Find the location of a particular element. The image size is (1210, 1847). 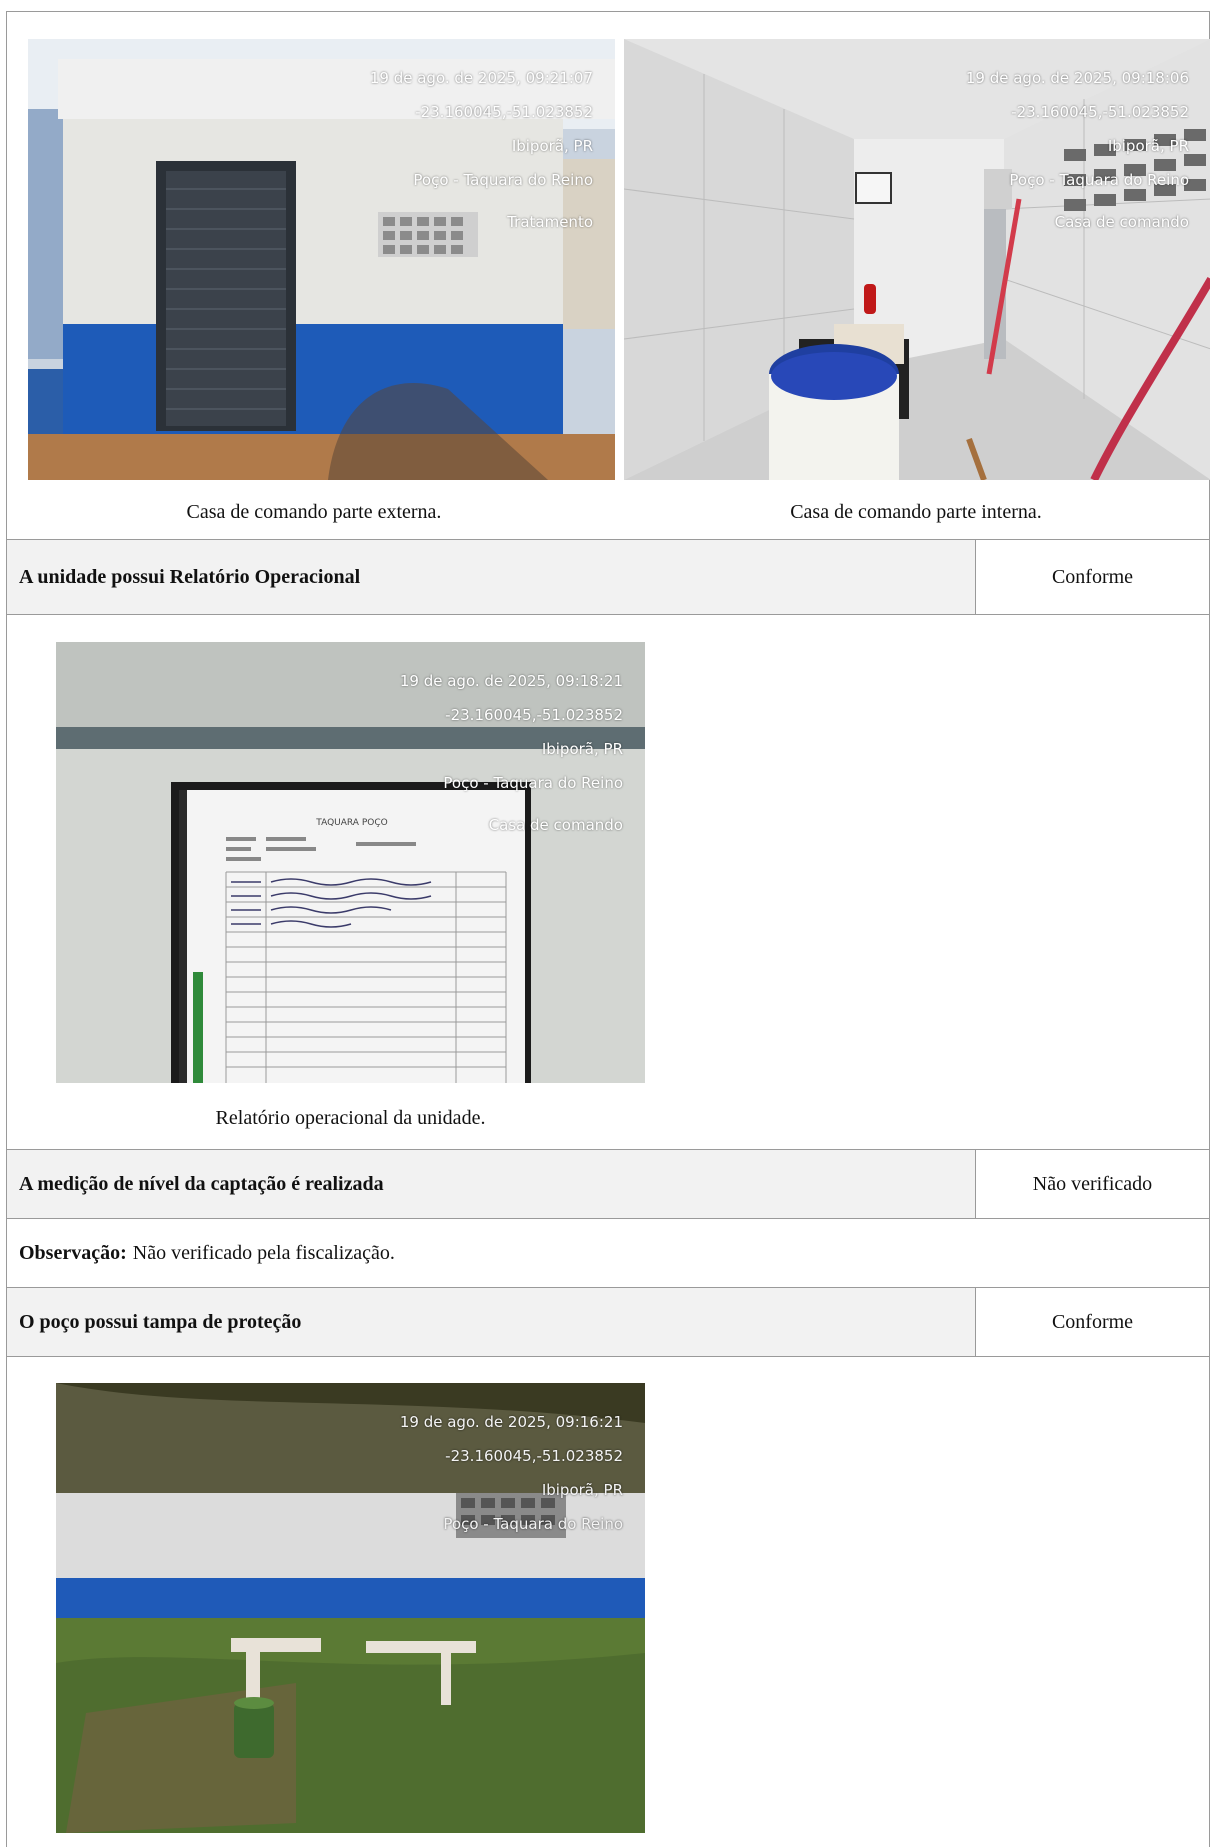

photo-relatorio-caption: Relatório operacional da unidade. is located at coordinates (350, 1118).